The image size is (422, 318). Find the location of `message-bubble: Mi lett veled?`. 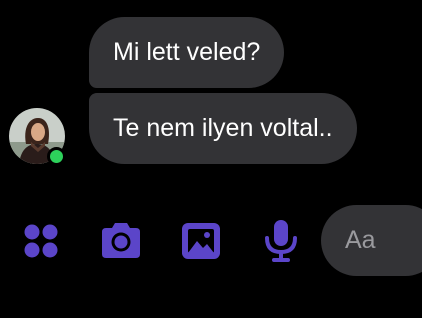

message-bubble: Mi lett veled? is located at coordinates (187, 52).